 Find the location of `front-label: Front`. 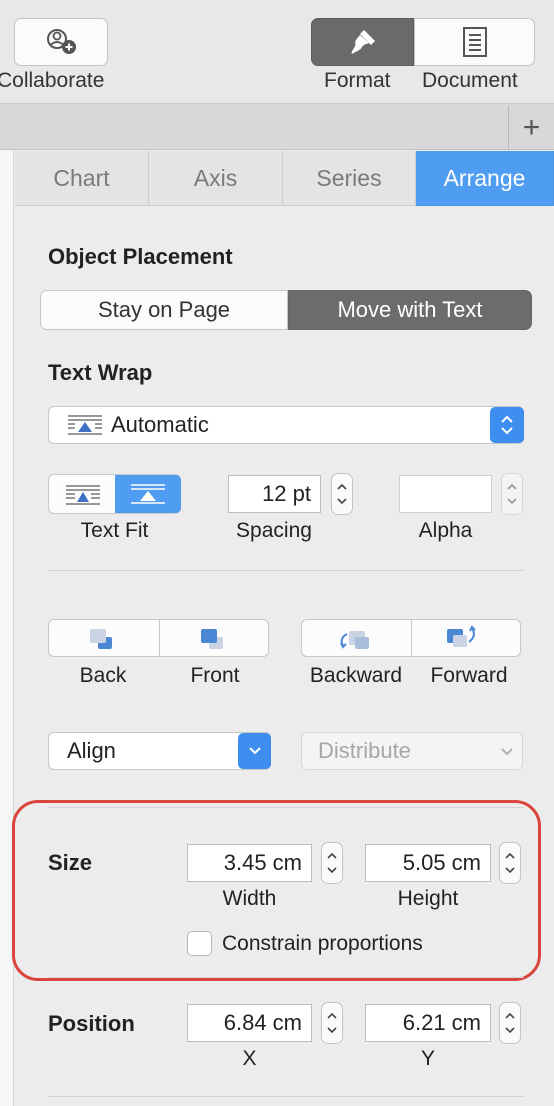

front-label: Front is located at coordinates (215, 675).